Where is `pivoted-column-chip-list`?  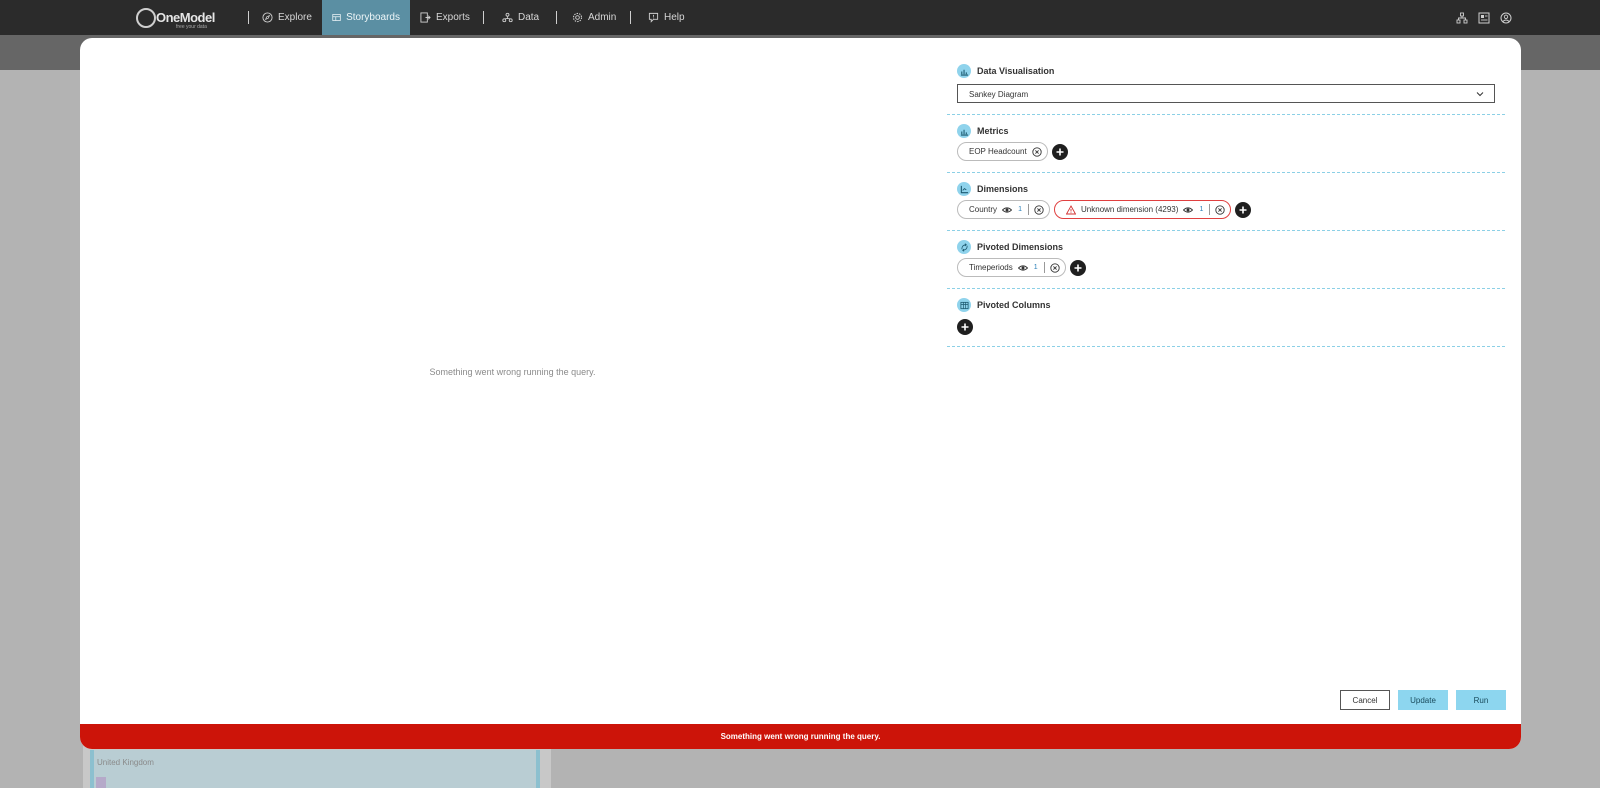 pivoted-column-chip-list is located at coordinates (965, 327).